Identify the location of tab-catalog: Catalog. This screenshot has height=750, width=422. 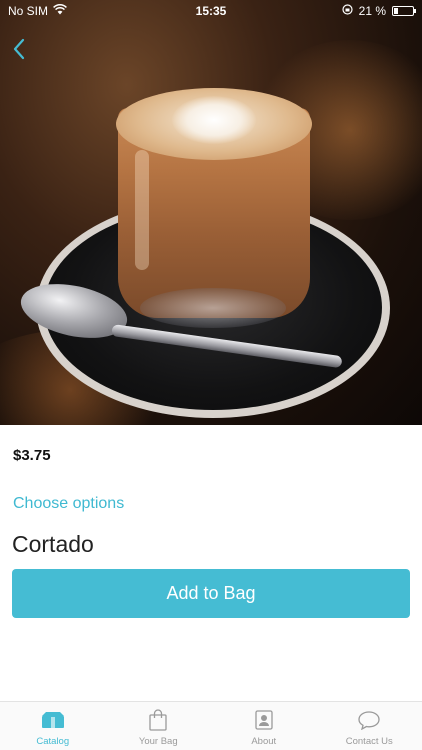
(53, 726).